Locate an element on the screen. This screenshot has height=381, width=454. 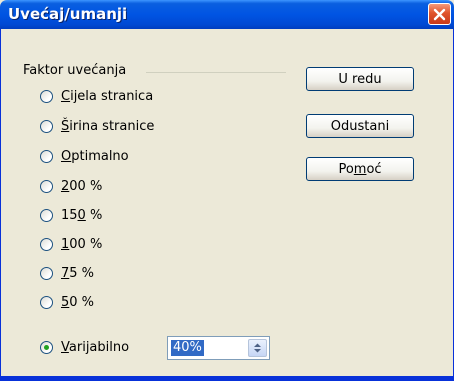
zoom-option-2: Optimalno is located at coordinates (84, 156).